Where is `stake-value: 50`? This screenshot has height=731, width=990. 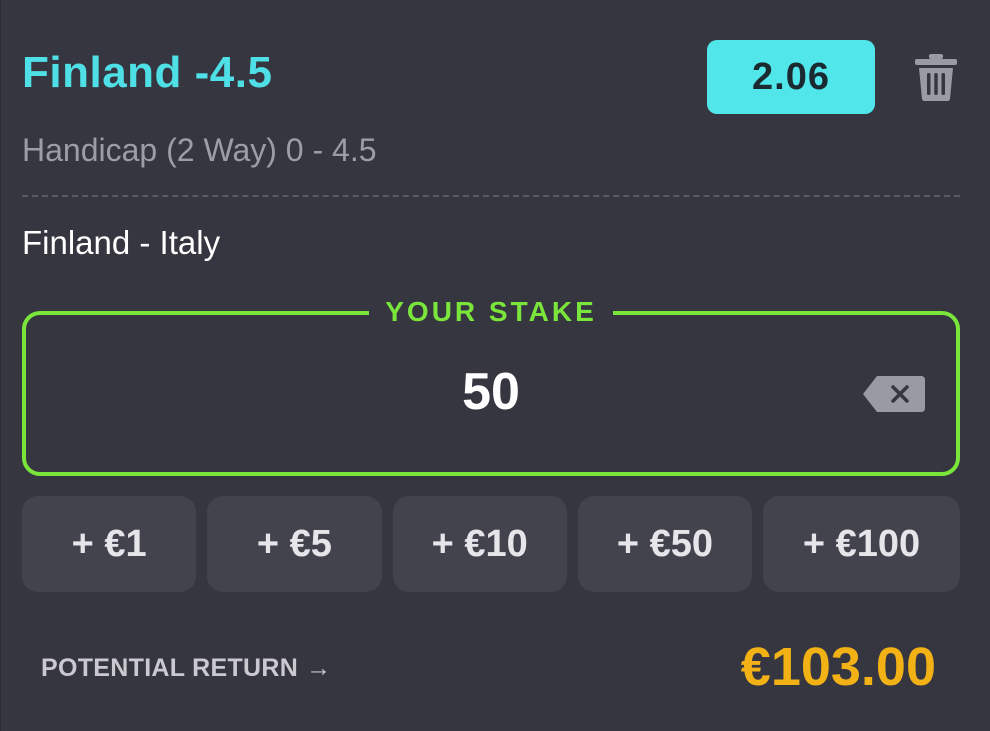
stake-value: 50 is located at coordinates (491, 392).